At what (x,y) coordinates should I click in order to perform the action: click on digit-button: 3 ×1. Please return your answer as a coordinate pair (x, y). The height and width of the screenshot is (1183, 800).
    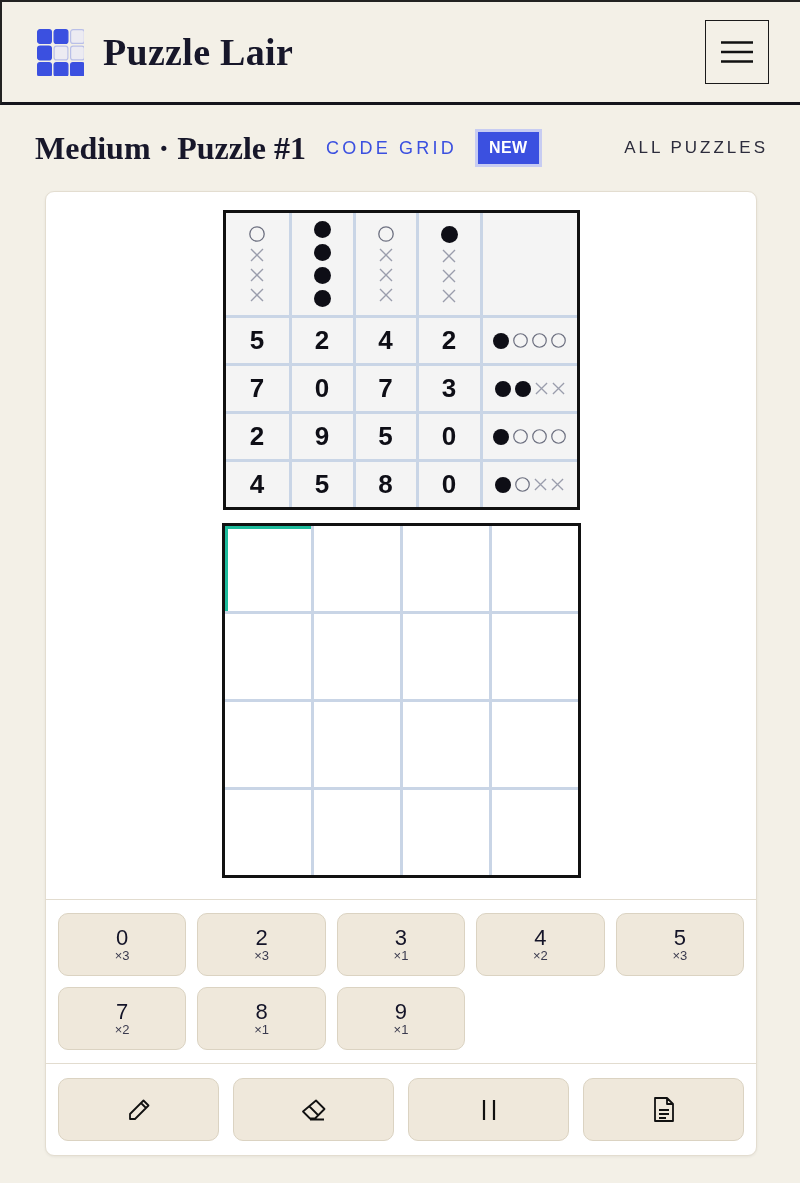
    Looking at the image, I should click on (401, 944).